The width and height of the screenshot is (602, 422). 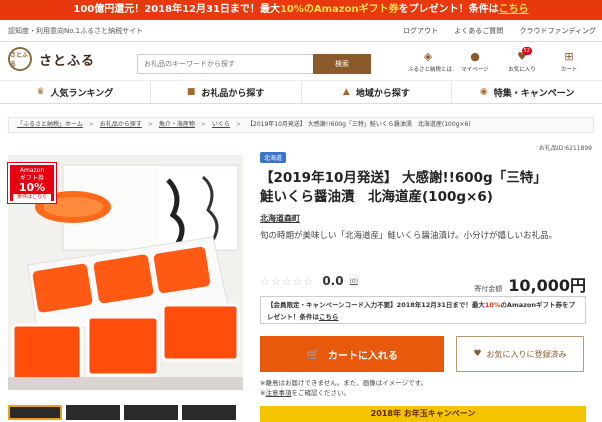 I want to click on cart-link: ⊞ カート, so click(x=569, y=61).